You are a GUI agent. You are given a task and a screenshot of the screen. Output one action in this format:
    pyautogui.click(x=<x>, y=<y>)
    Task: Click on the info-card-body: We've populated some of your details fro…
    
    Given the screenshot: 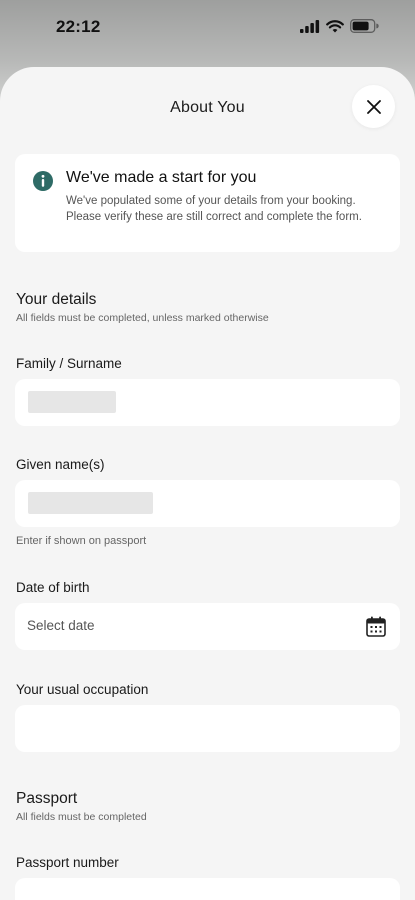 What is the action you would take?
    pyautogui.click(x=214, y=209)
    